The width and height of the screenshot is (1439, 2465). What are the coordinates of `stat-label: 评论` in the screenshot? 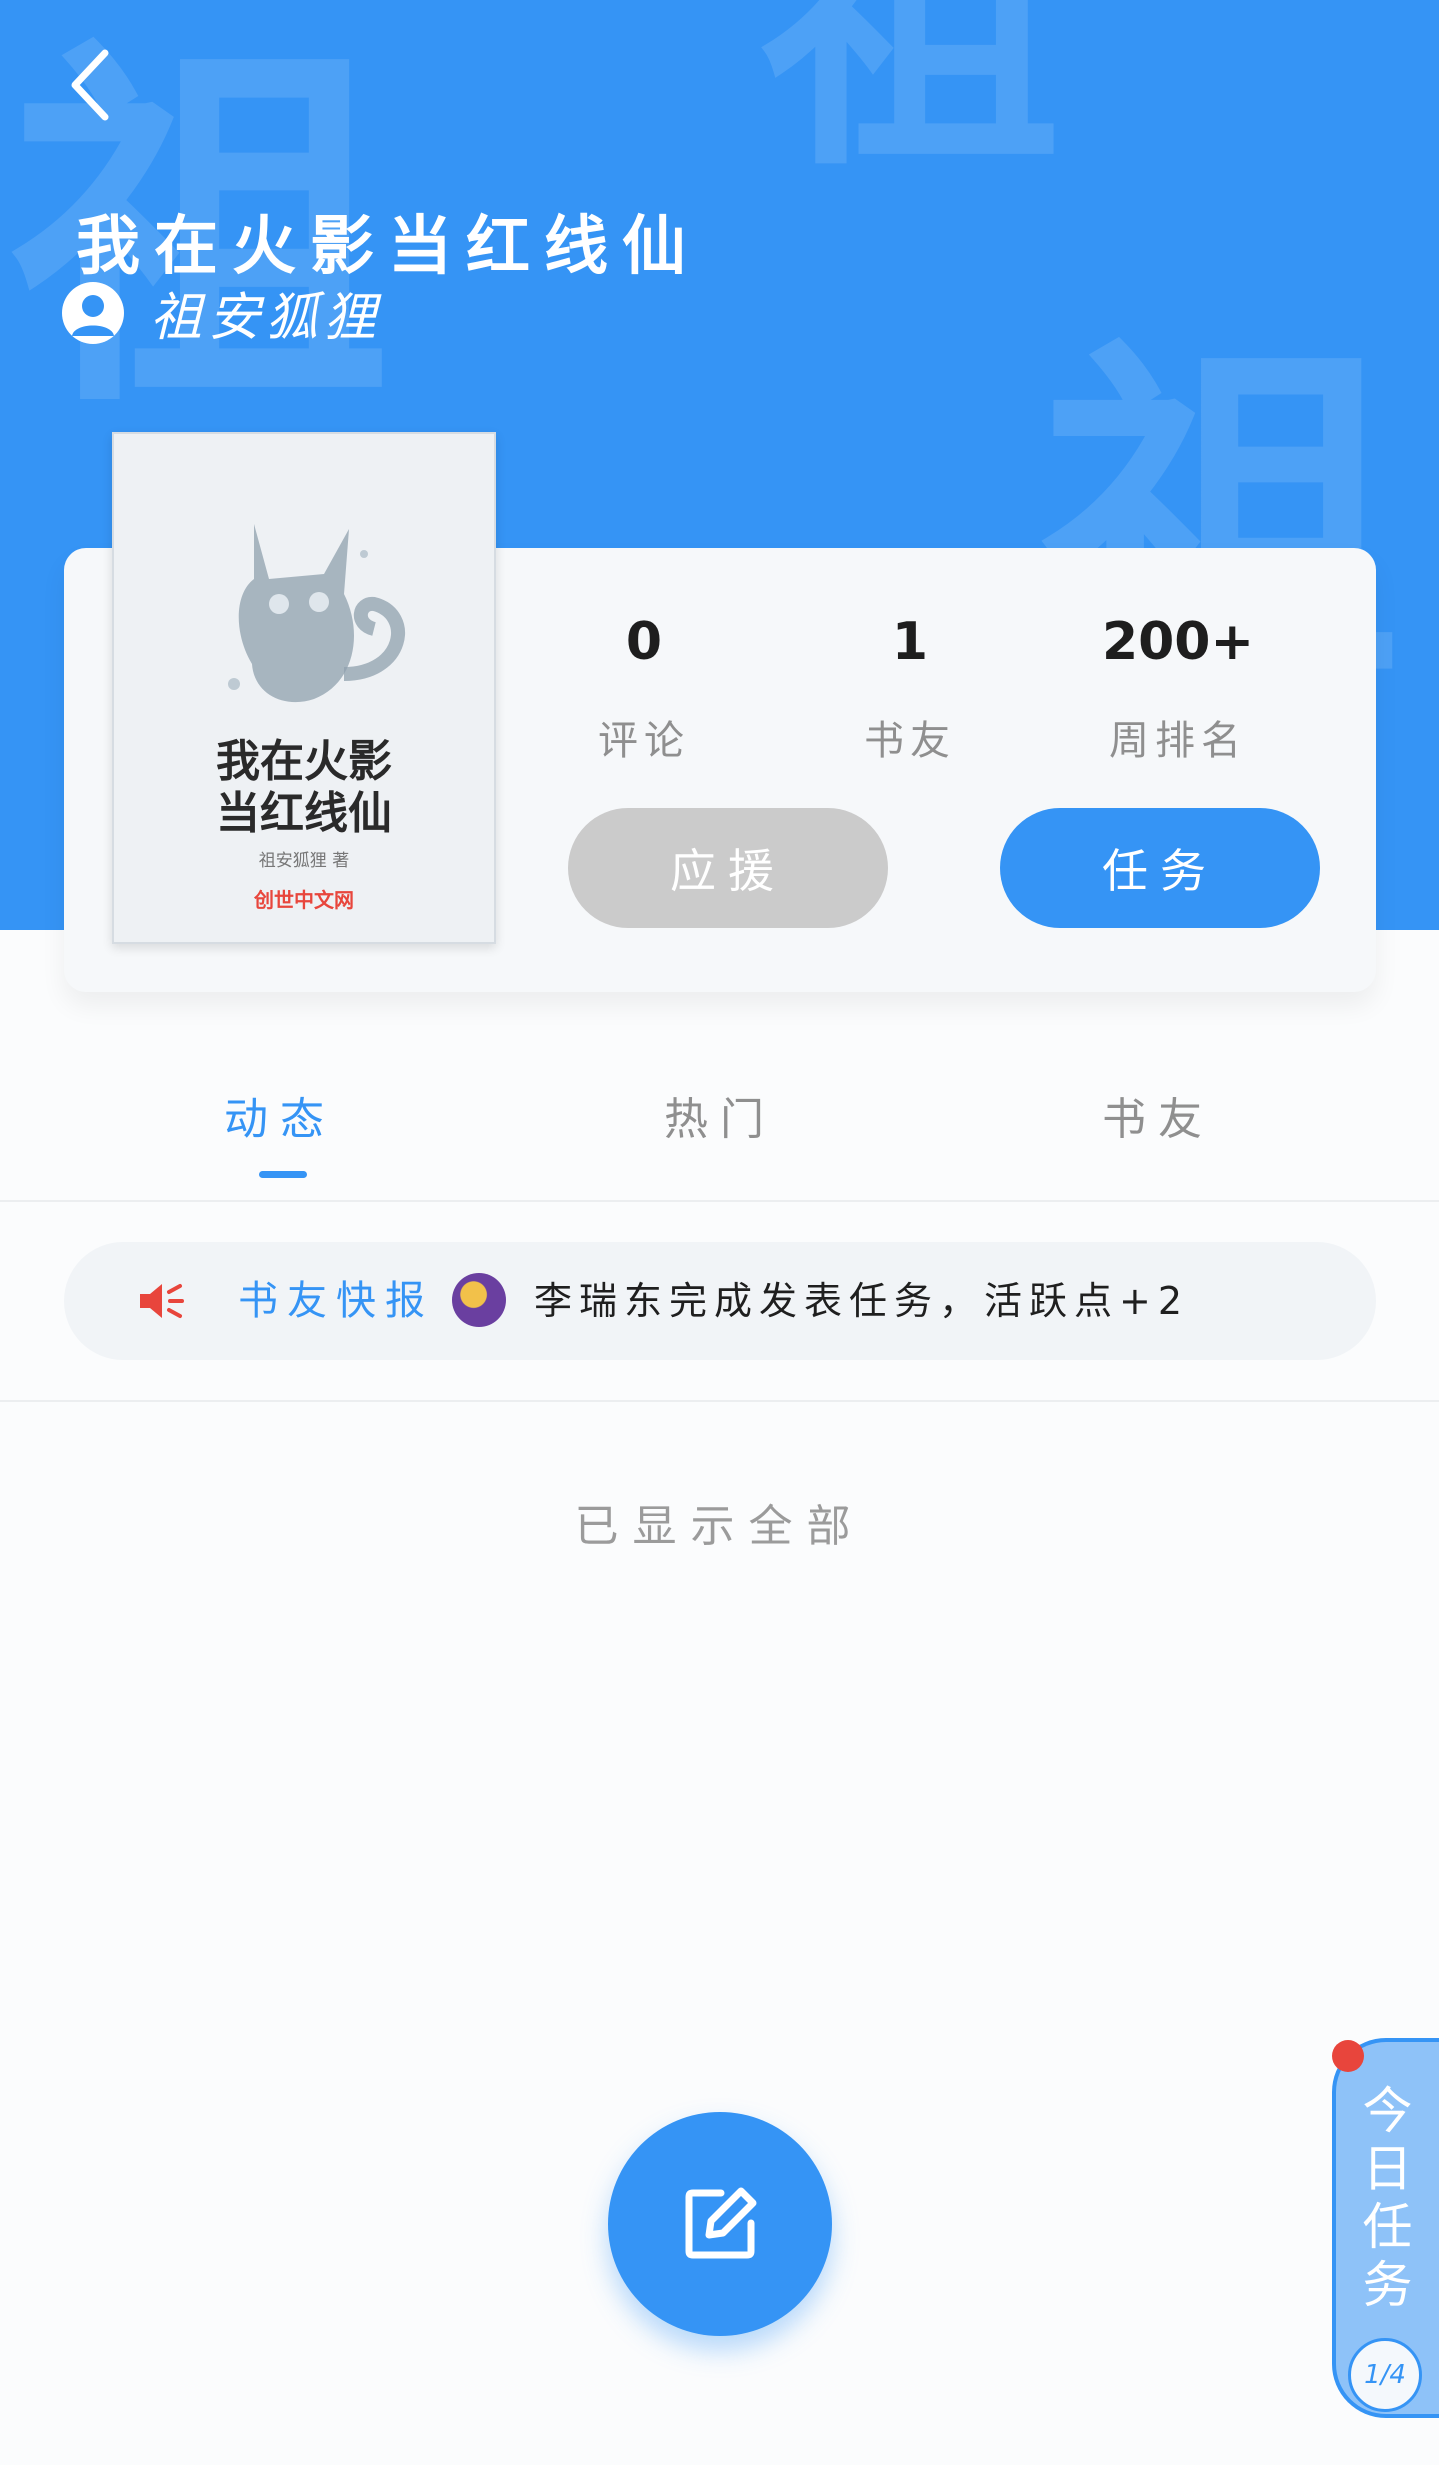 It's located at (644, 741).